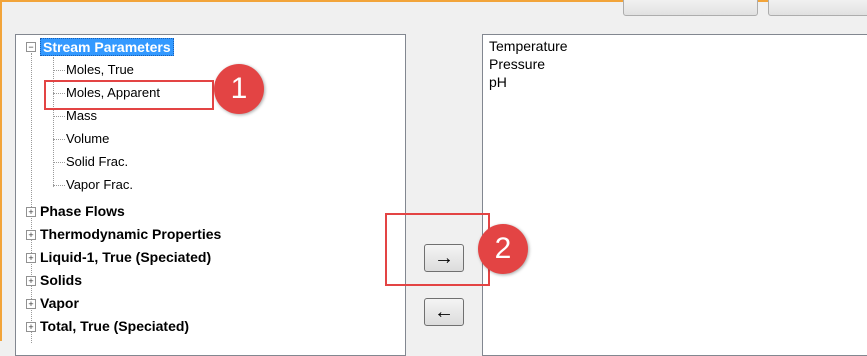 The height and width of the screenshot is (356, 867). Describe the element at coordinates (100, 70) in the screenshot. I see `tree-item-moles-true: Moles, True` at that location.